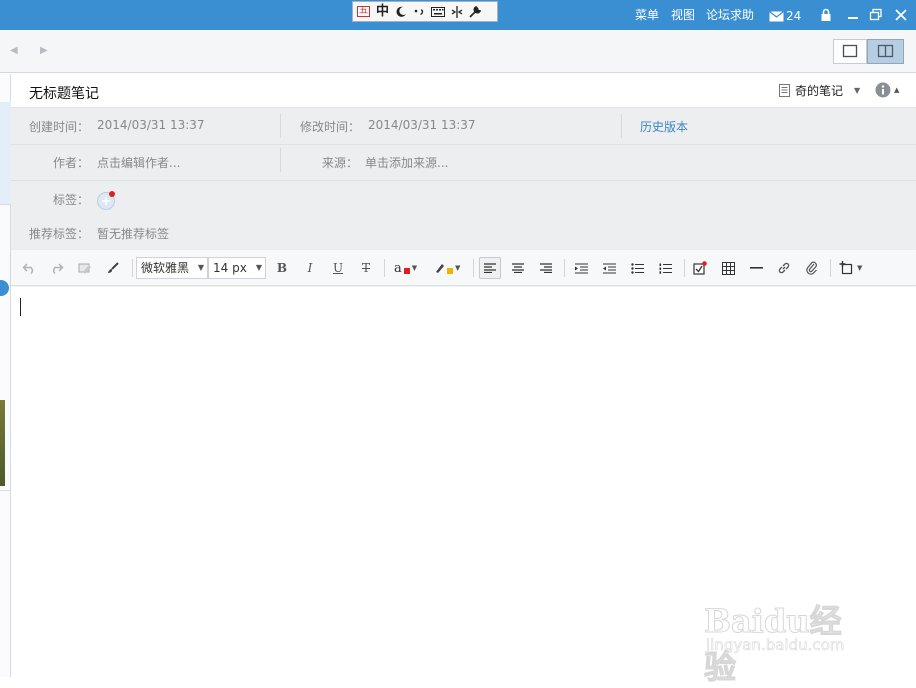 The width and height of the screenshot is (916, 688). Describe the element at coordinates (664, 126) in the screenshot. I see `history-version-link: 历史版本` at that location.